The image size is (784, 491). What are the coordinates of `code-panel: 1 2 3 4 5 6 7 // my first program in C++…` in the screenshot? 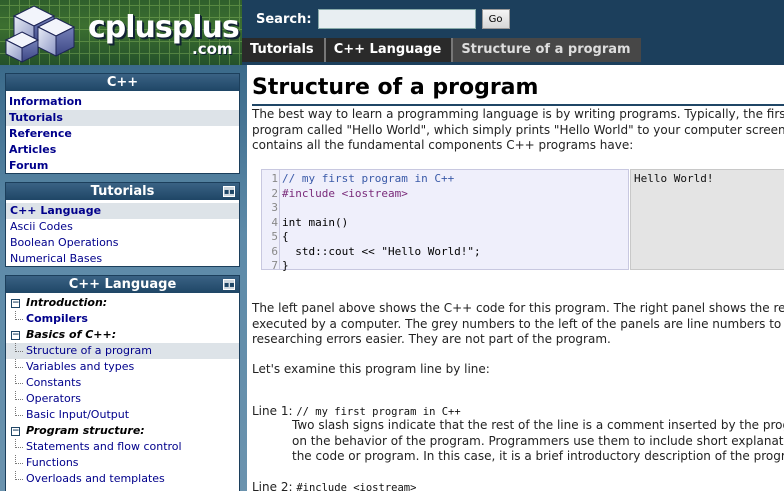 It's located at (445, 220).